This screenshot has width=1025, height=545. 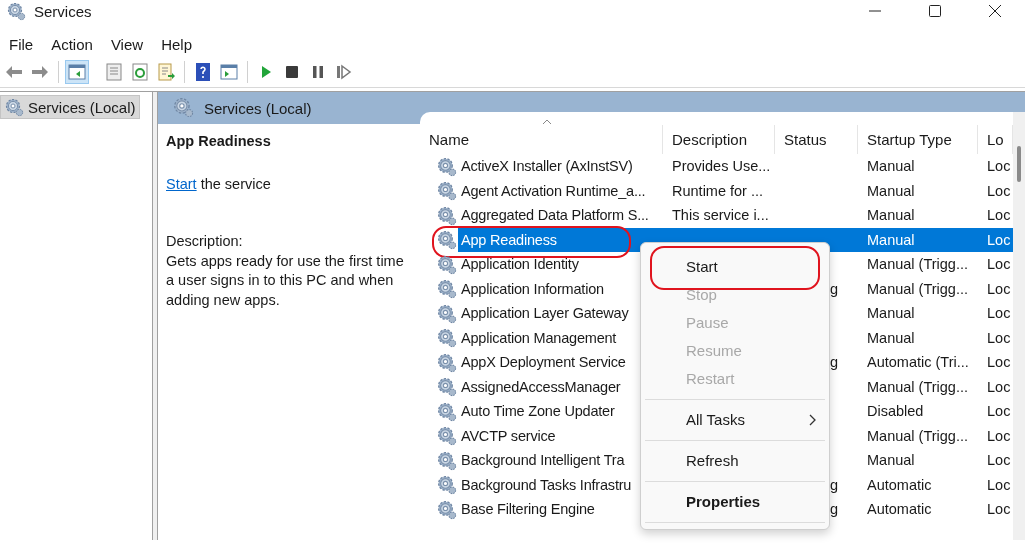 I want to click on service-name: Application Information, so click(x=532, y=288).